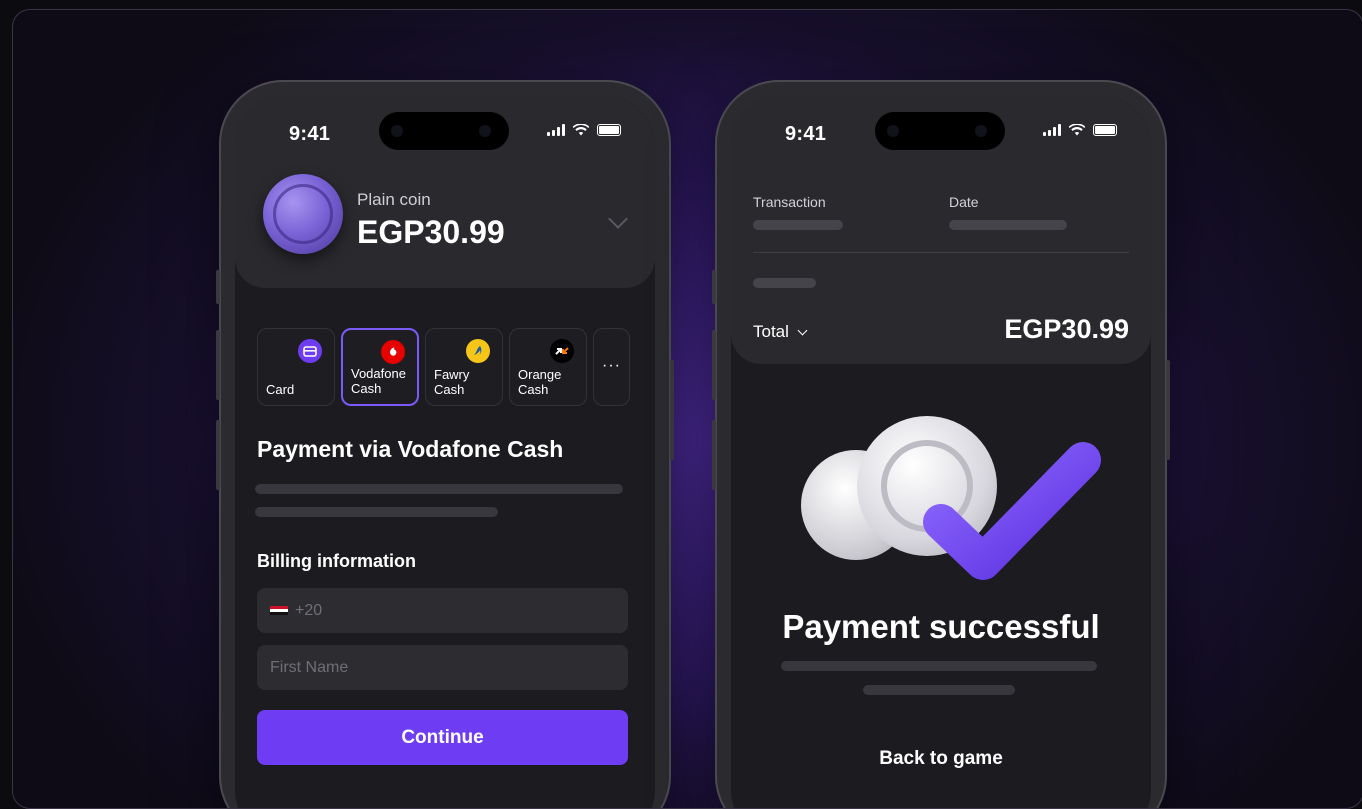  I want to click on method-fawry-cash: Fawry Cash, so click(464, 367).